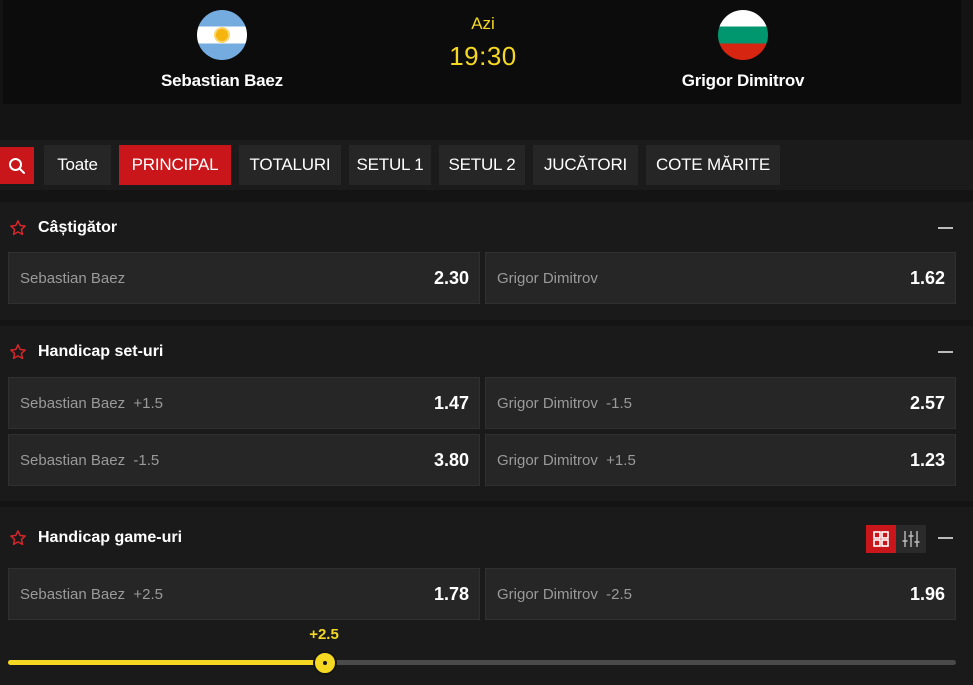  What do you see at coordinates (222, 80) in the screenshot?
I see `home-team-name: Sebastian Baez` at bounding box center [222, 80].